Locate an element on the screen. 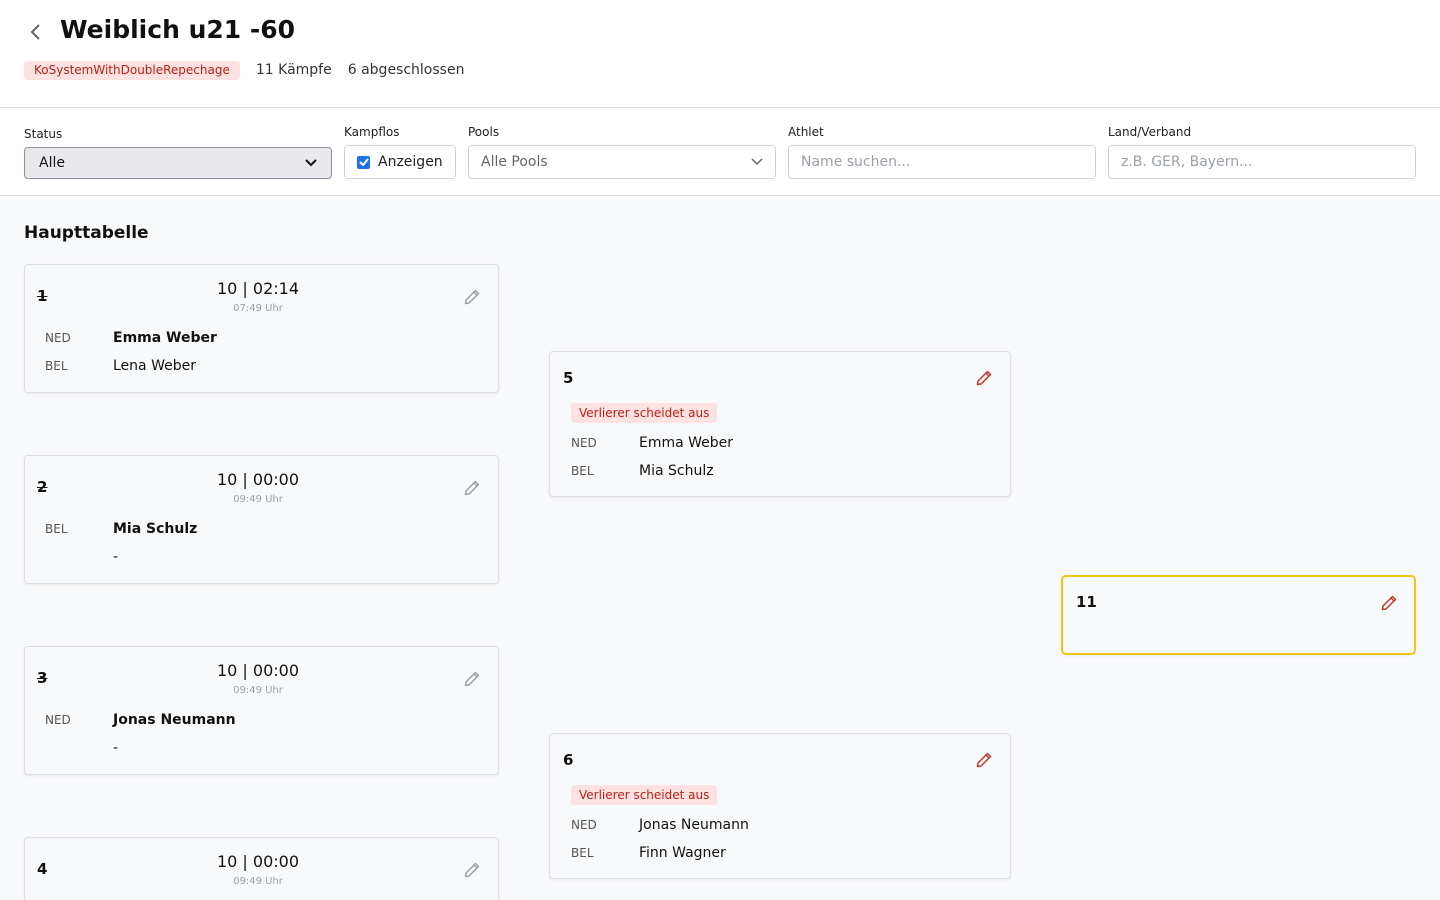  match-clock: 07:49 Uhr is located at coordinates (258, 308).